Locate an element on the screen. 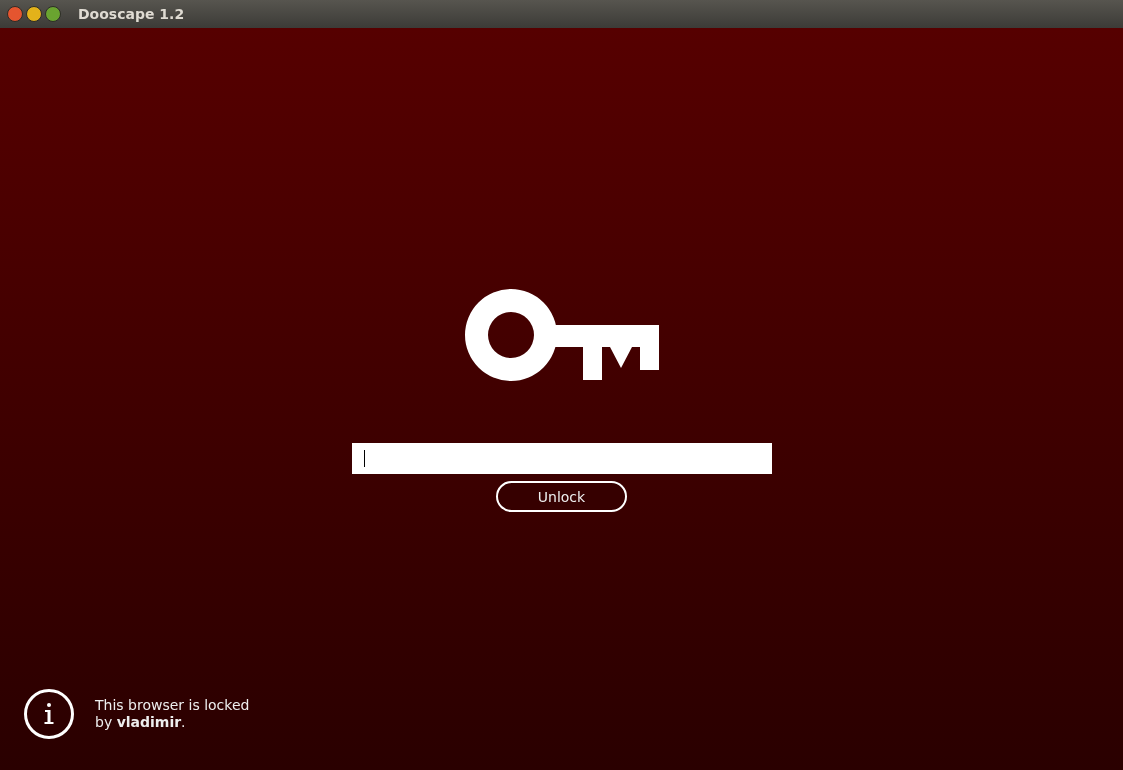 The width and height of the screenshot is (1123, 770). close-button is located at coordinates (15, 14).